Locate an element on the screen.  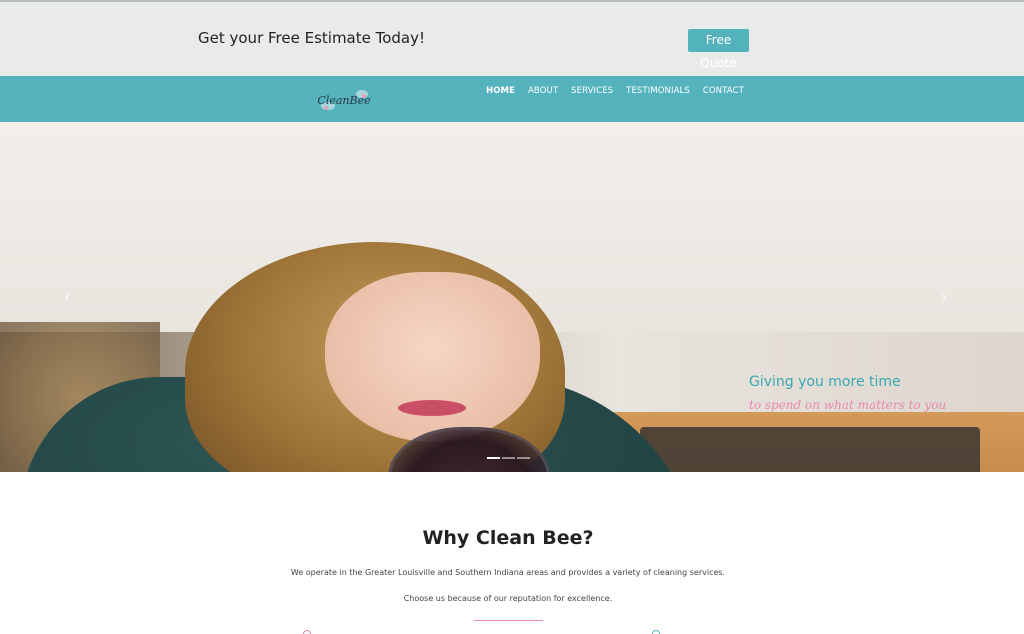
clean-bee-logo: CleanBee is located at coordinates (344, 100).